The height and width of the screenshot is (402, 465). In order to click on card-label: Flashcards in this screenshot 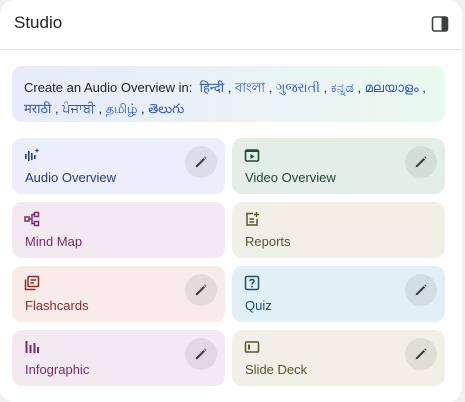, I will do `click(57, 305)`.